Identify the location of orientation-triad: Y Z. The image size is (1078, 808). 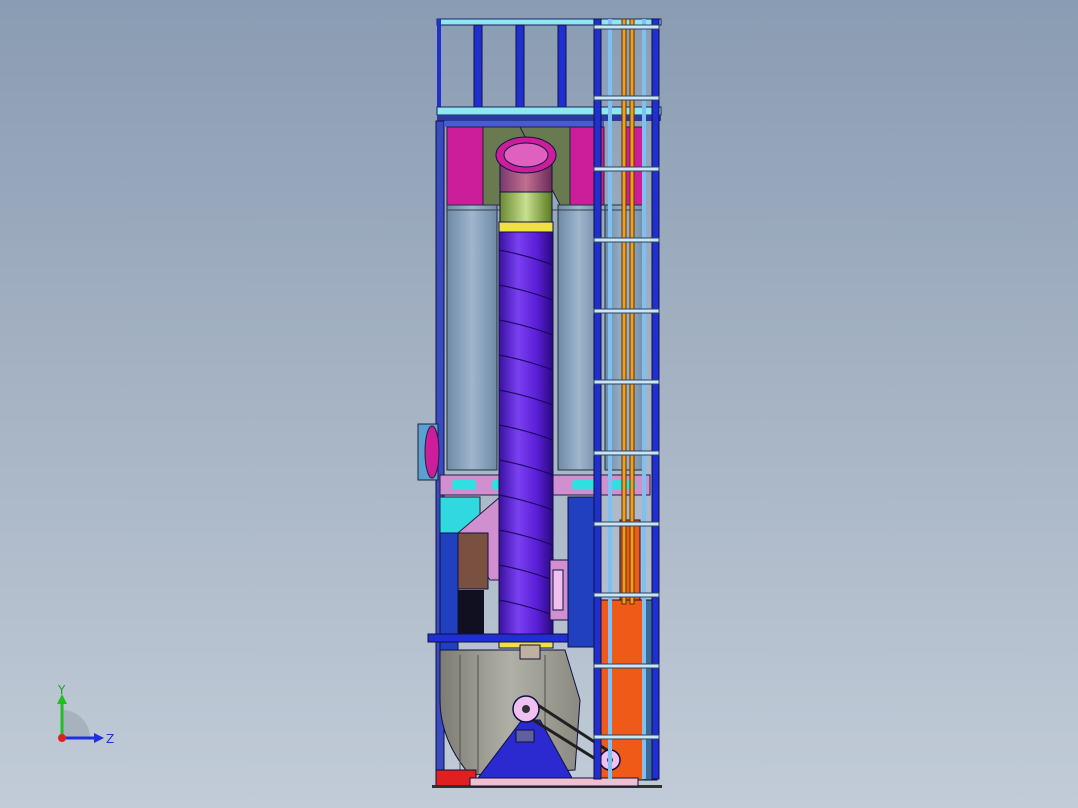
(85, 714).